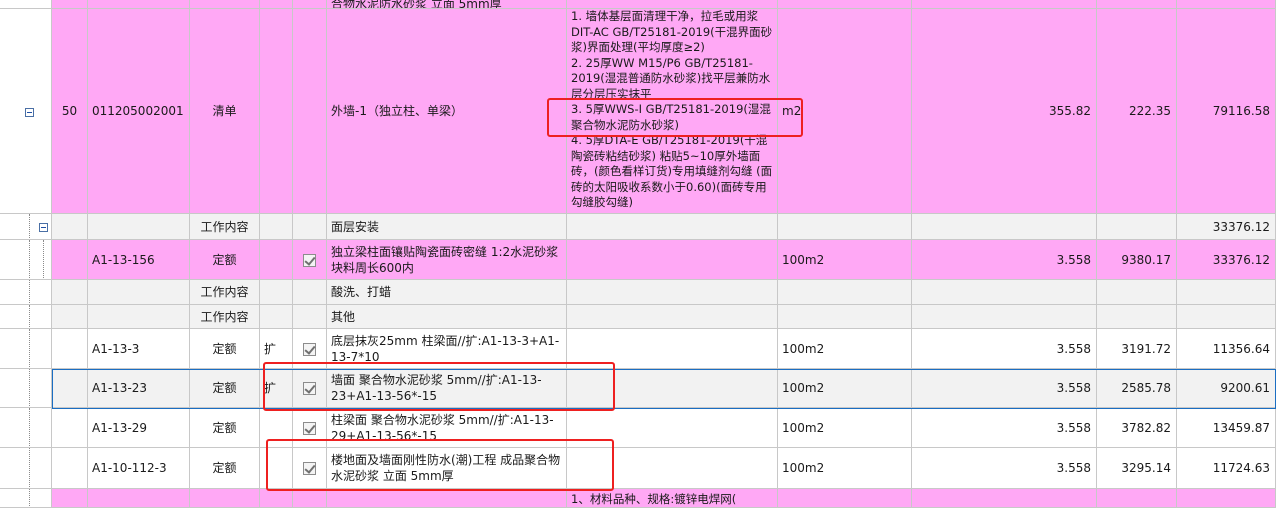  What do you see at coordinates (139, 349) in the screenshot?
I see `code-cell: A1-13-3` at bounding box center [139, 349].